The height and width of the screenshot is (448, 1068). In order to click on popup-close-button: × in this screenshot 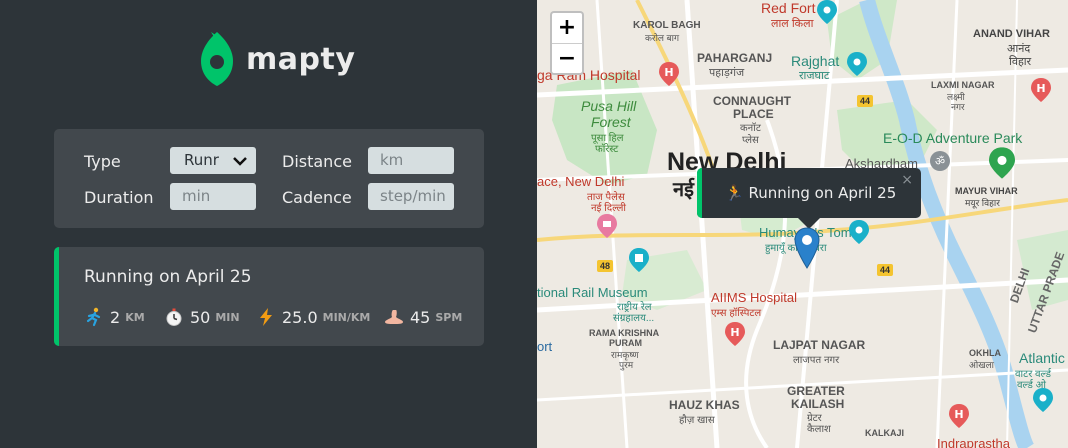, I will do `click(907, 180)`.